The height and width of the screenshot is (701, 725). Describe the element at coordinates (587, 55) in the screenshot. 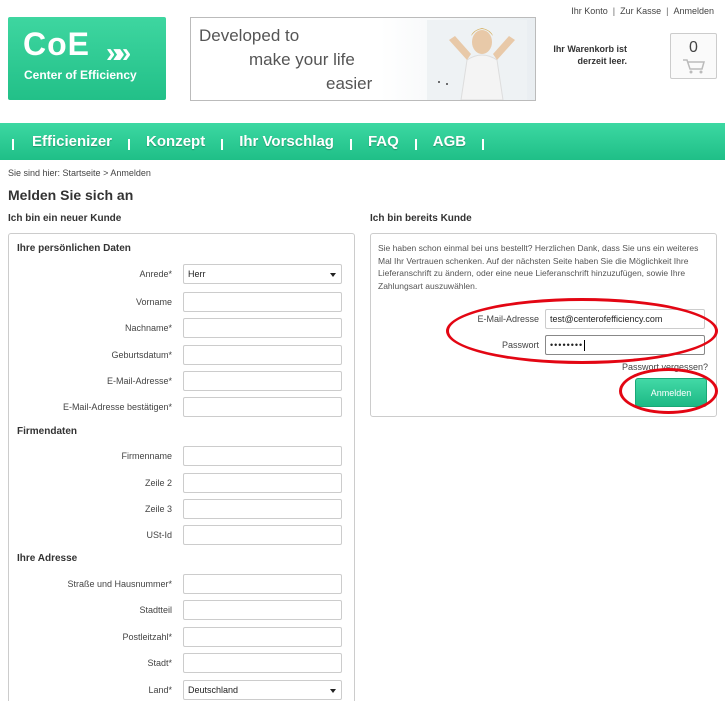

I see `cart-status: Ihr Warenkorb ist derzeit leer.` at that location.